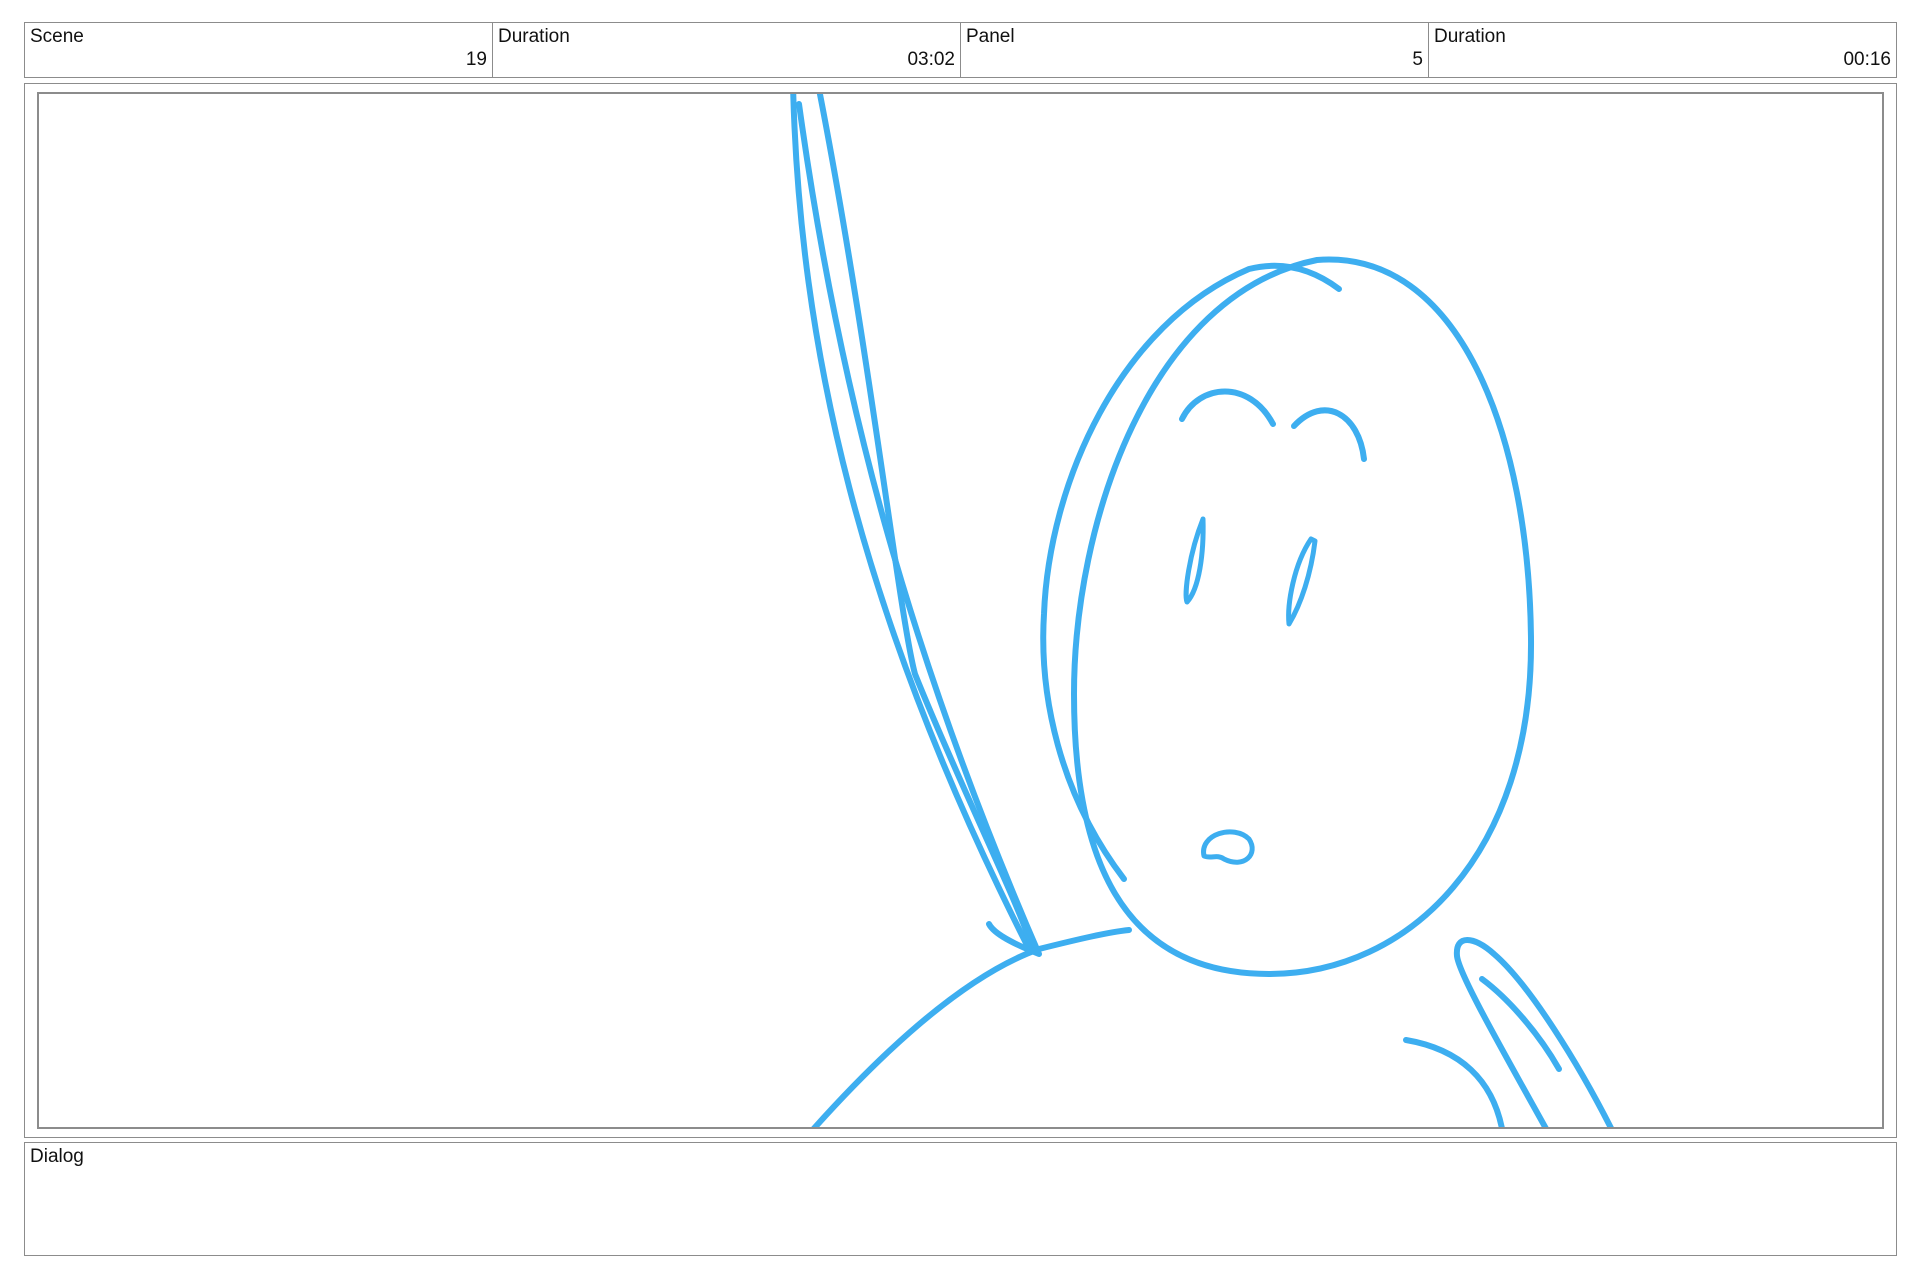  I want to click on left-eye, so click(1194, 560).